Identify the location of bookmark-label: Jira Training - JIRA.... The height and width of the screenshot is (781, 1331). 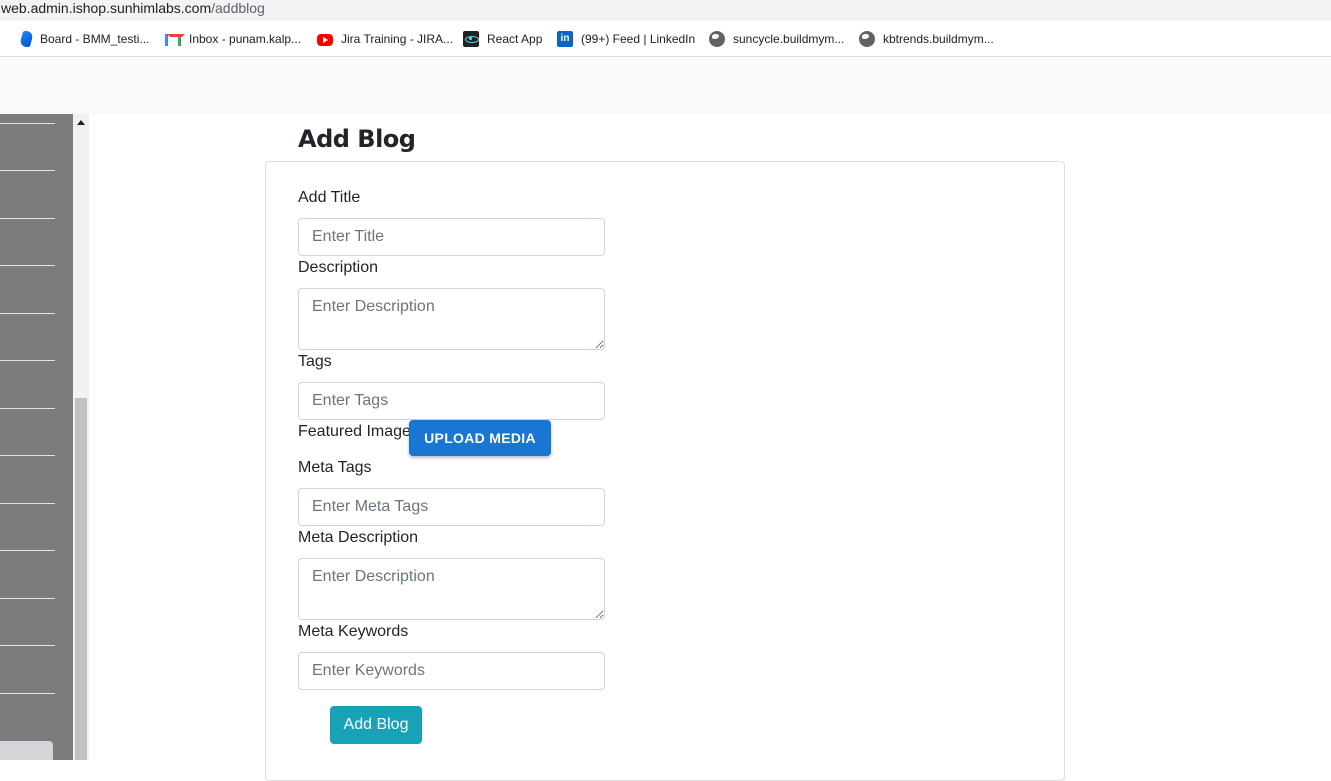
(397, 39).